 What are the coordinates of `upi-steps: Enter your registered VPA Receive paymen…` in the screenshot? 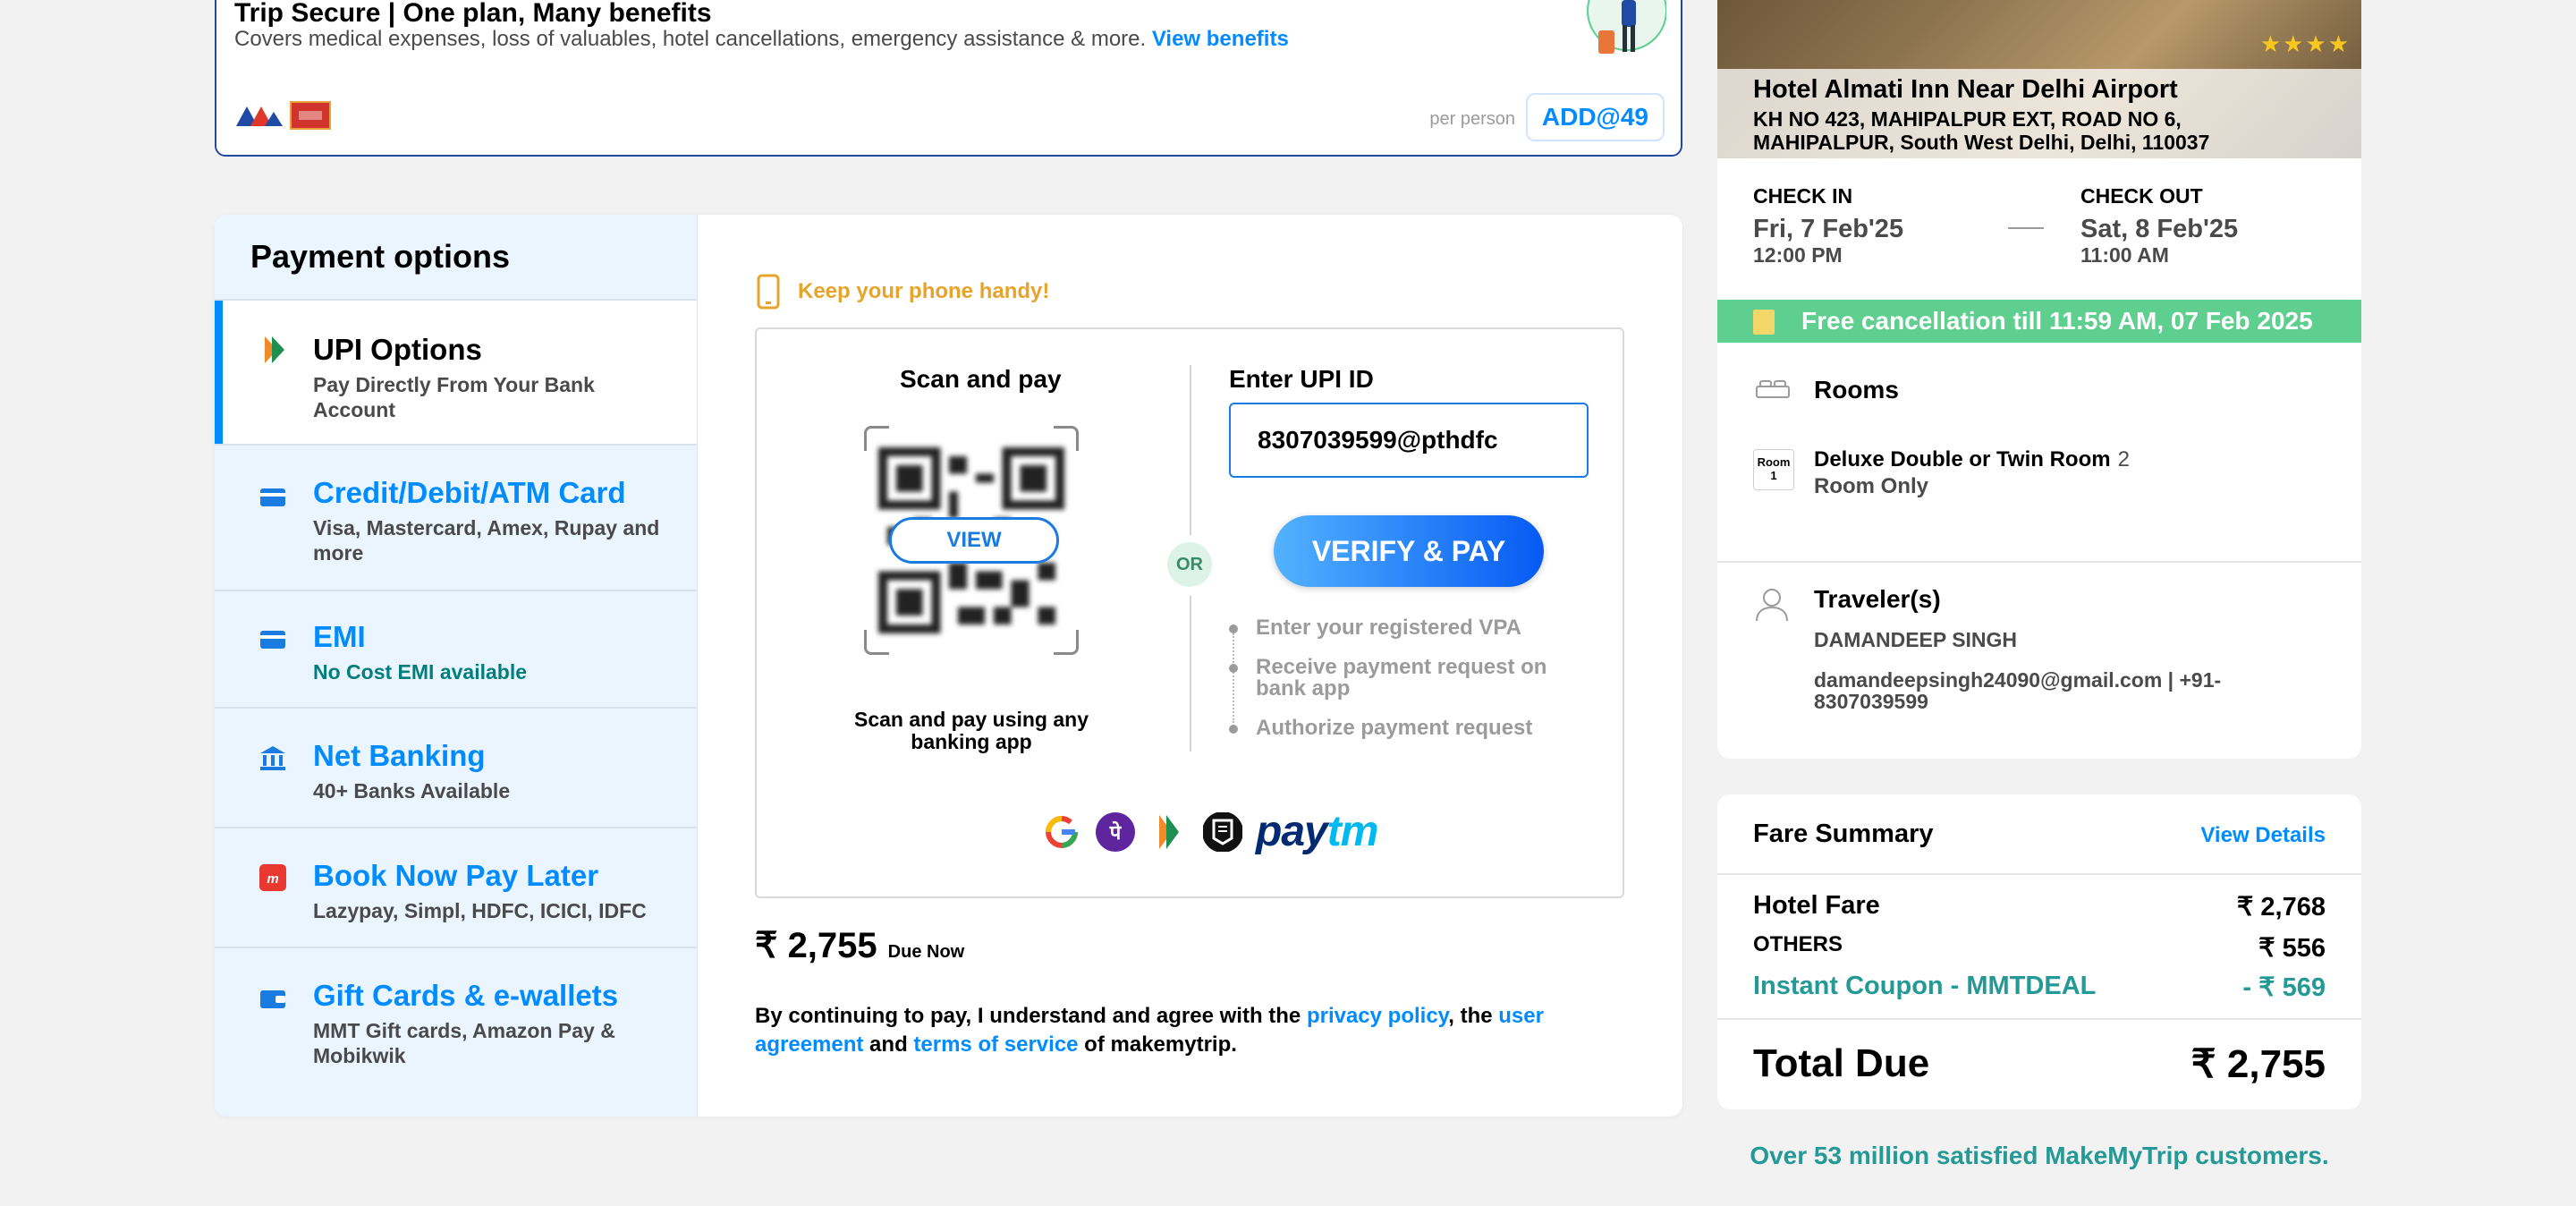 It's located at (1408, 678).